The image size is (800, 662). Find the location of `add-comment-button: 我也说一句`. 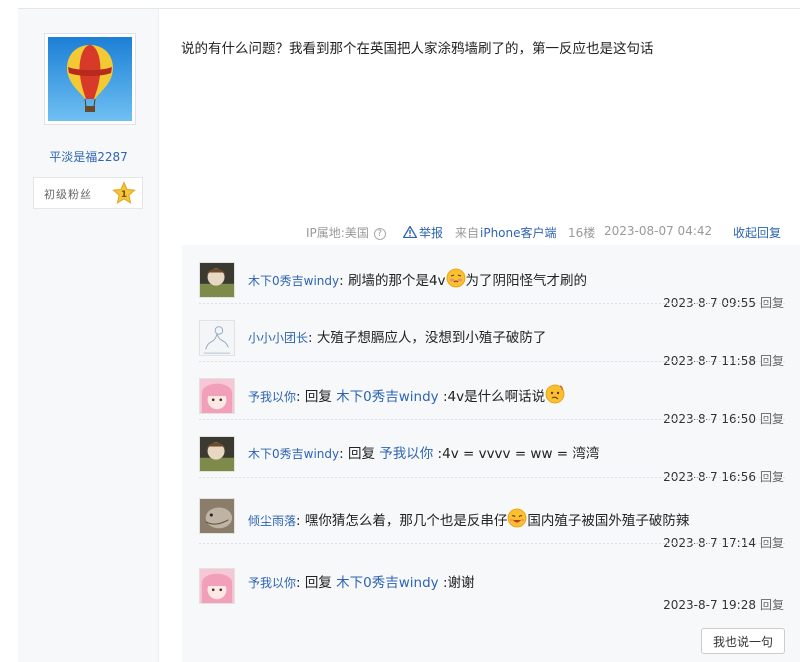

add-comment-button: 我也说一句 is located at coordinates (743, 641).